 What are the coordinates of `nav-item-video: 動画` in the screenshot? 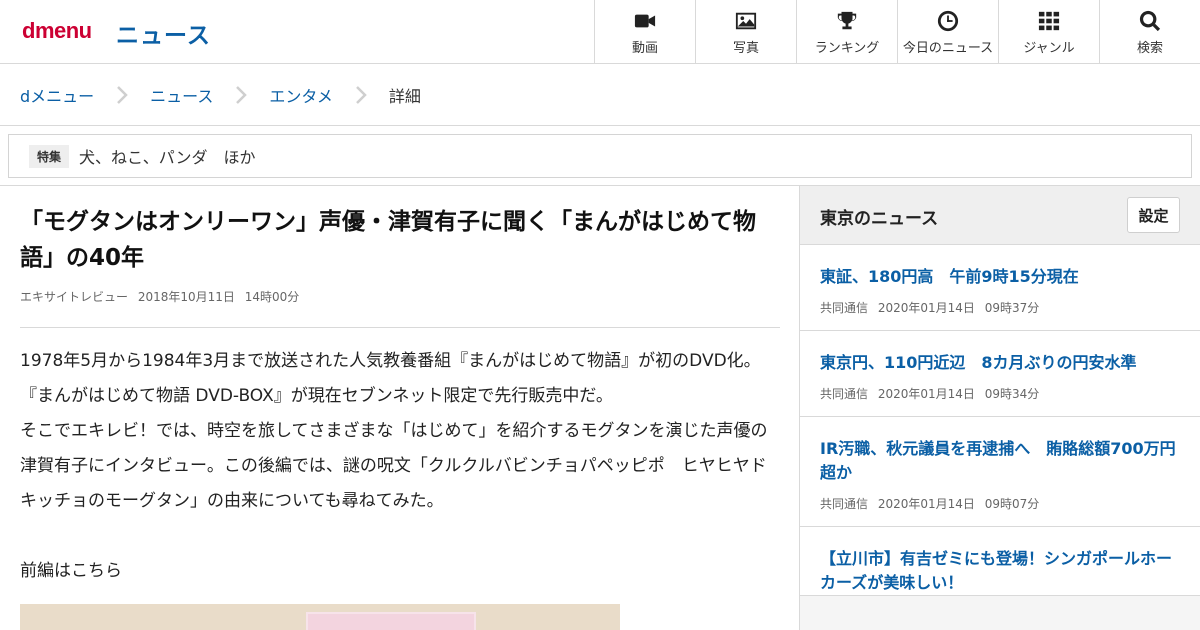 It's located at (644, 31).